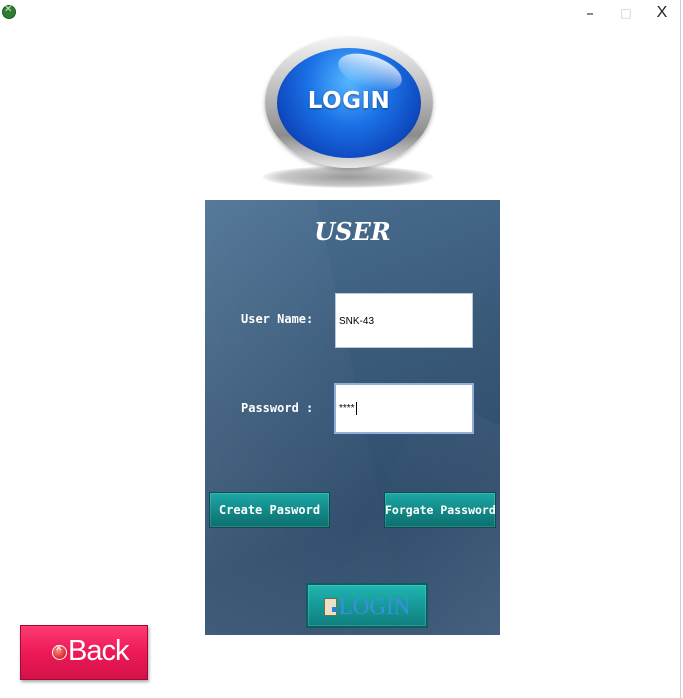 Image resolution: width=683 pixels, height=698 pixels. I want to click on username-input: SNK-43, so click(404, 320).